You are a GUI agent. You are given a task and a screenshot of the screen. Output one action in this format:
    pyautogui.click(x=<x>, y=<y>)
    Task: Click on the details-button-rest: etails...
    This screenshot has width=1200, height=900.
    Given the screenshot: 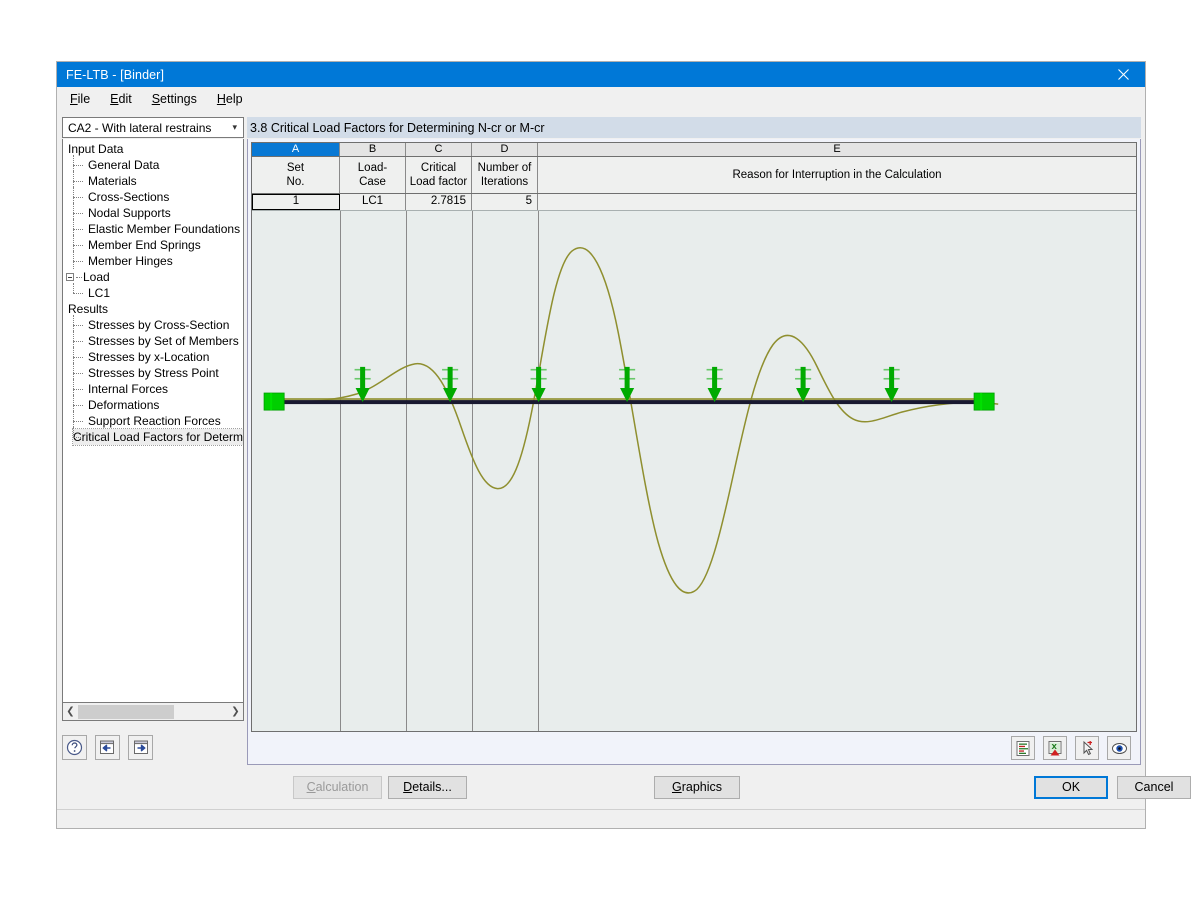 What is the action you would take?
    pyautogui.click(x=432, y=787)
    